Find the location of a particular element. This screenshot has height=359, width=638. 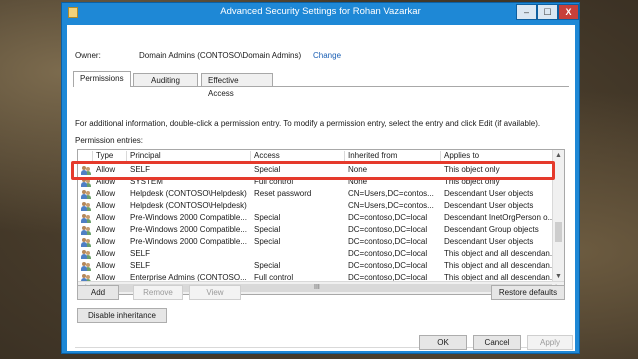

apply-button: Apply is located at coordinates (550, 342).